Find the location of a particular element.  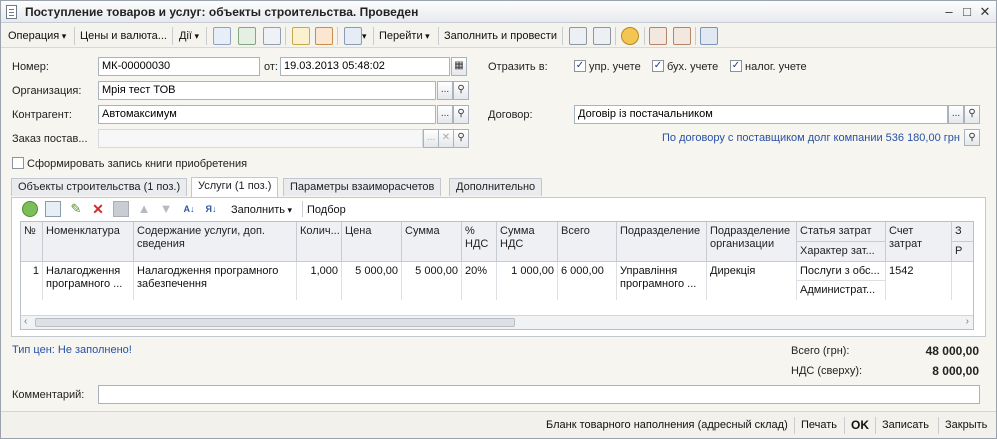

contractor-field: Автомаксимум is located at coordinates (267, 114).